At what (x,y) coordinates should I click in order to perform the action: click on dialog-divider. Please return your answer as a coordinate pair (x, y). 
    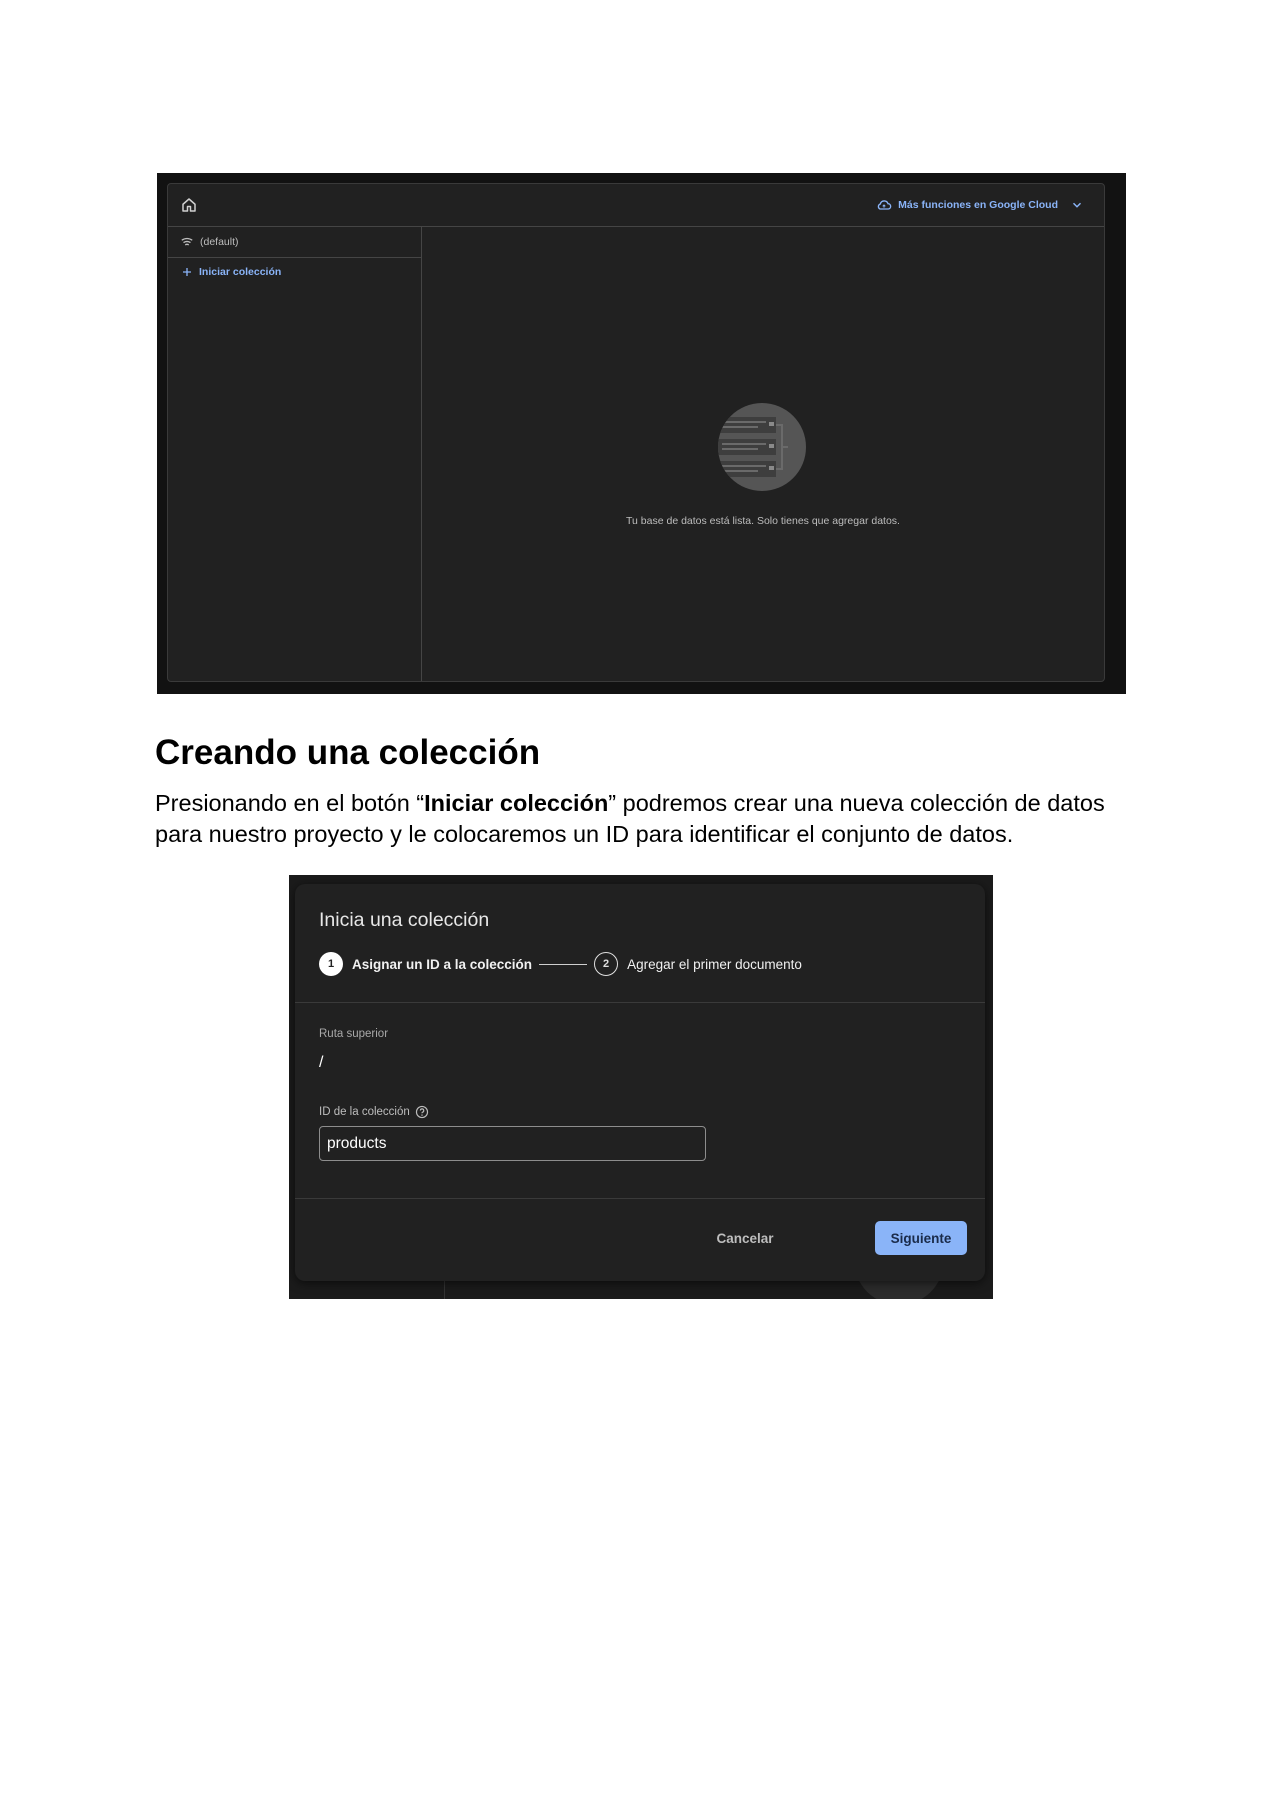
    Looking at the image, I should click on (640, 1002).